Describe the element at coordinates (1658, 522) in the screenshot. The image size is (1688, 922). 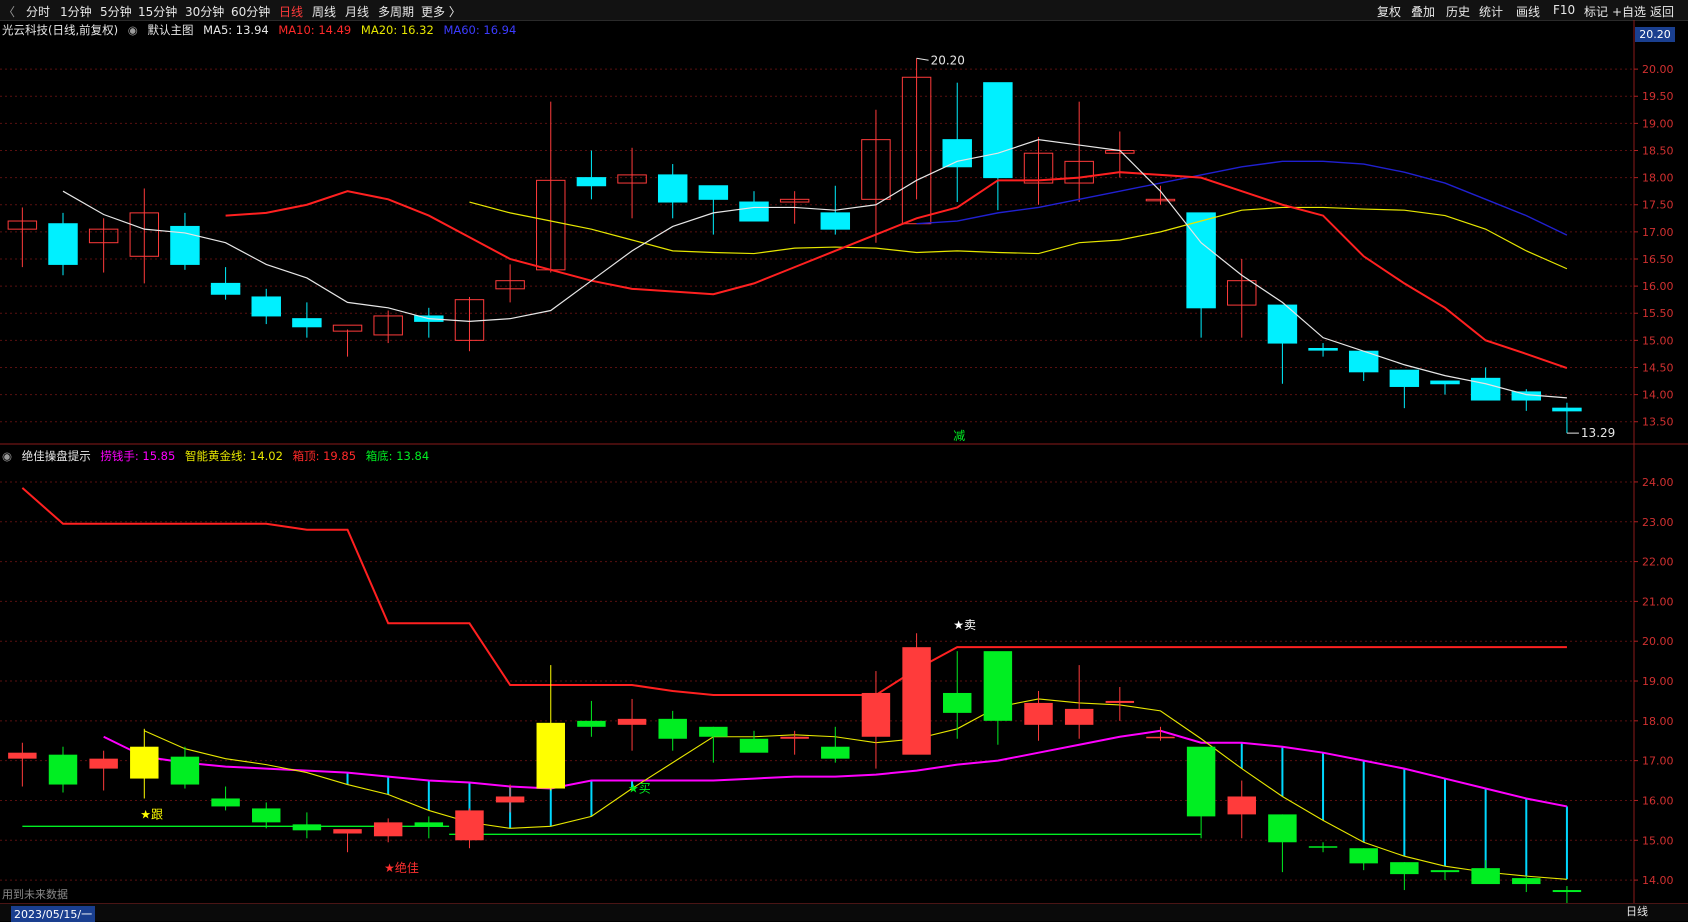
I see `sub-tick-label: 23.00` at that location.